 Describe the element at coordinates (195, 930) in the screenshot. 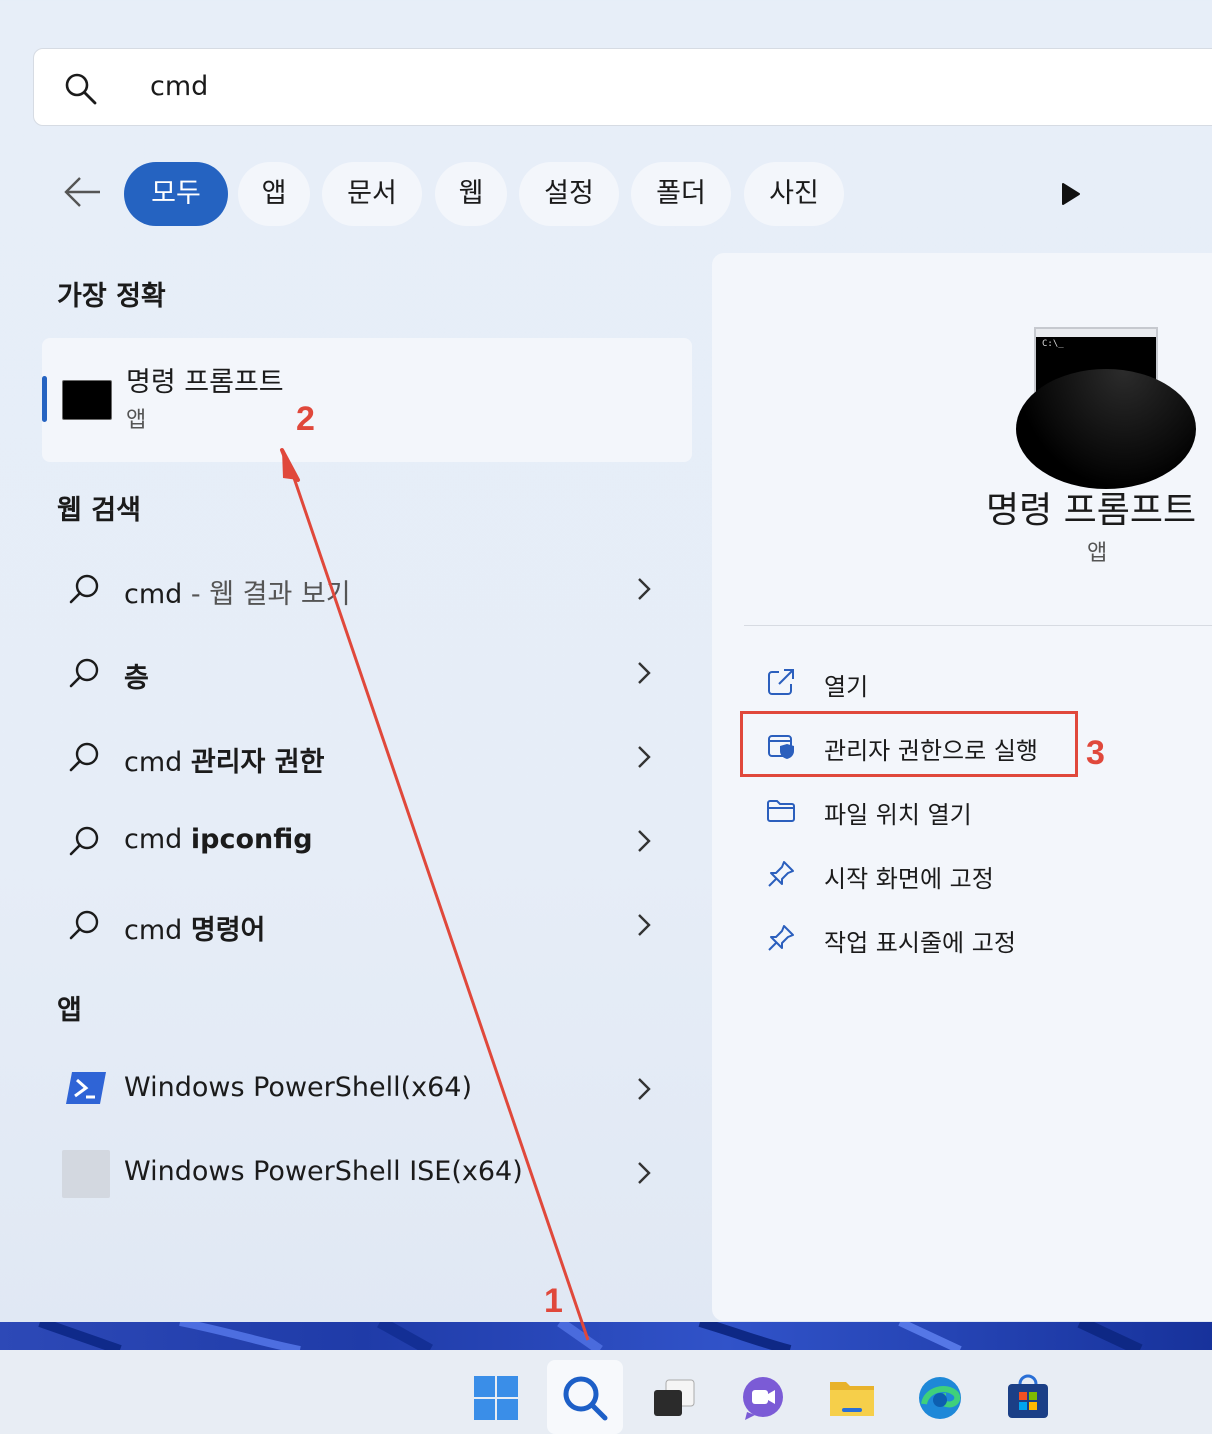

I see `web-result-text: cmd 명령어` at that location.